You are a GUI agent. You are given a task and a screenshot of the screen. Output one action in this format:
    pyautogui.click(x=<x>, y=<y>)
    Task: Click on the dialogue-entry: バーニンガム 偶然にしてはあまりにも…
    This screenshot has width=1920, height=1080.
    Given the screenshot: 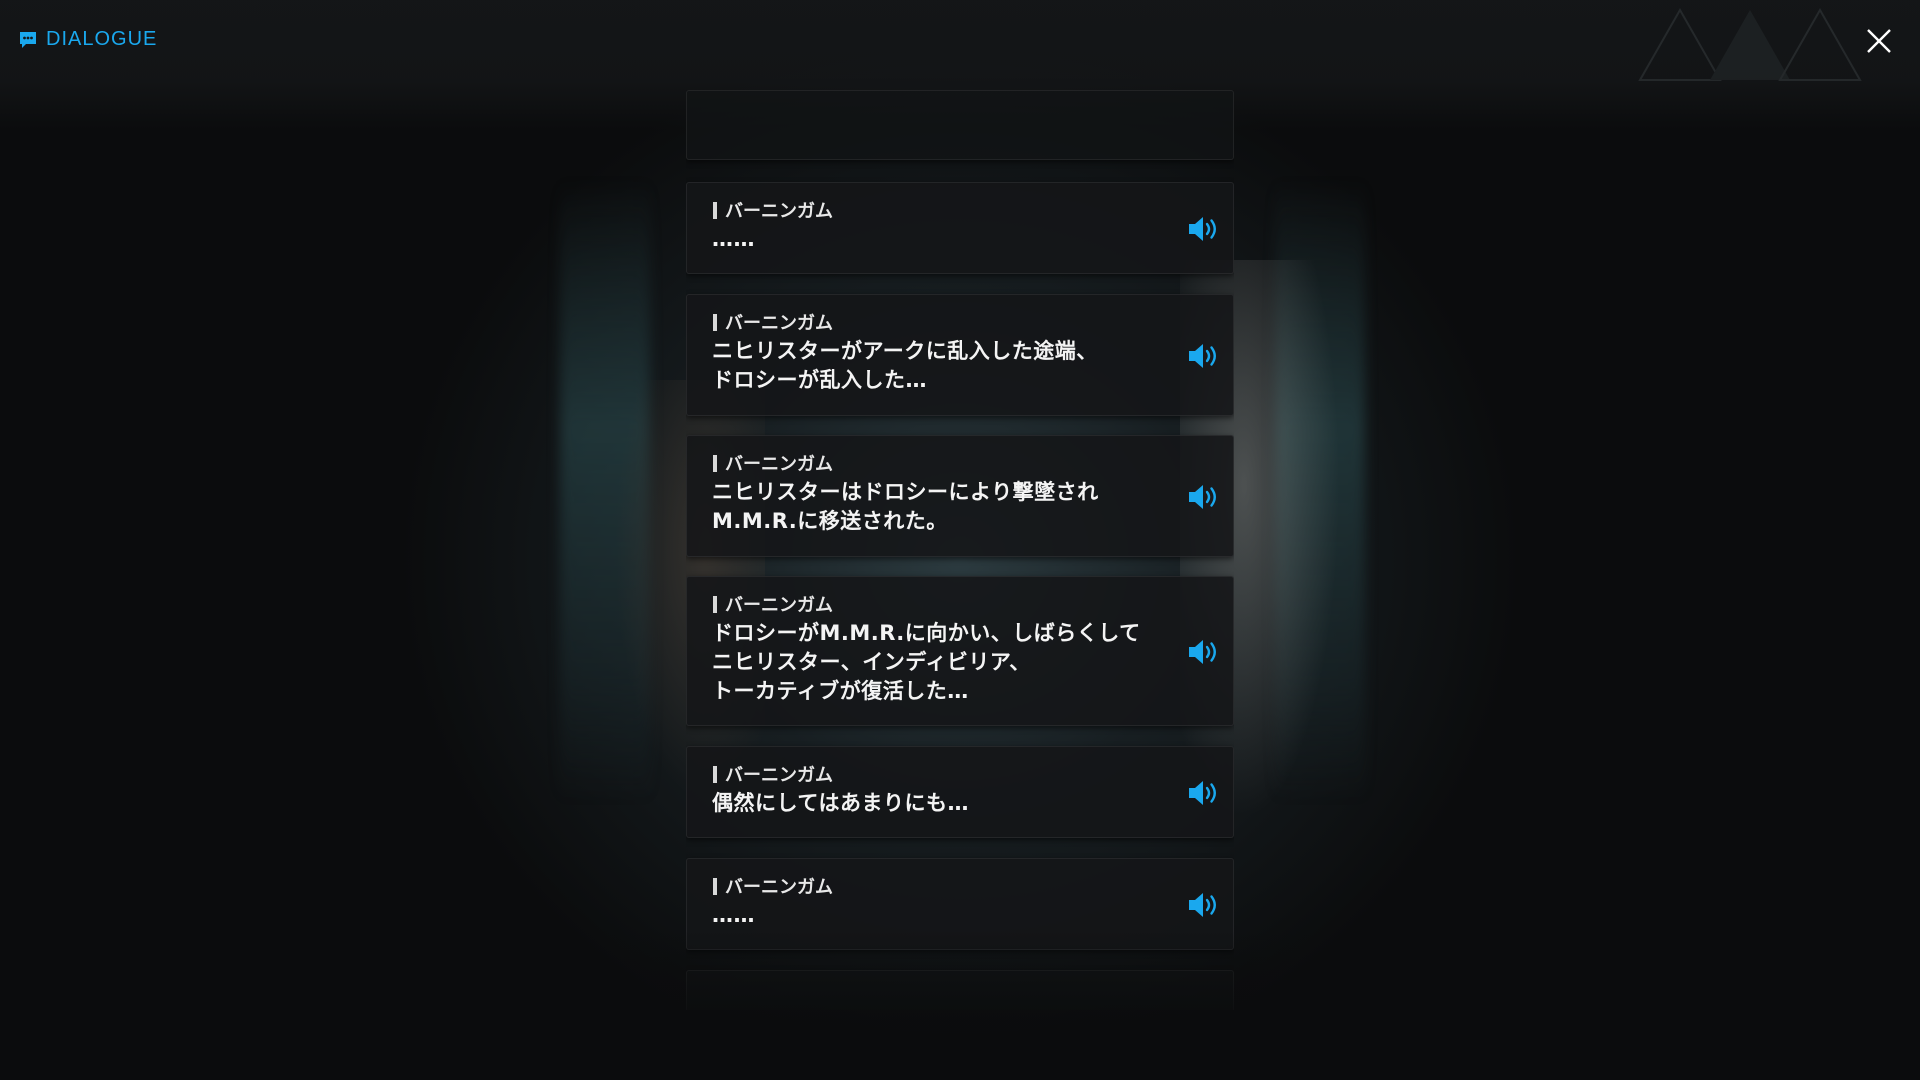 What is the action you would take?
    pyautogui.click(x=960, y=792)
    